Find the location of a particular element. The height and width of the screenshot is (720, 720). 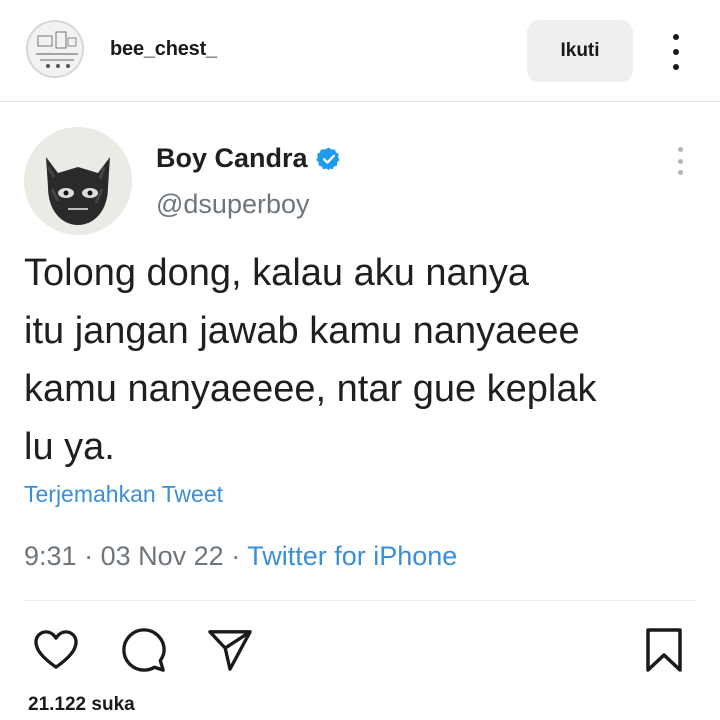

tweet-date: 03 Nov 22 is located at coordinates (162, 556).